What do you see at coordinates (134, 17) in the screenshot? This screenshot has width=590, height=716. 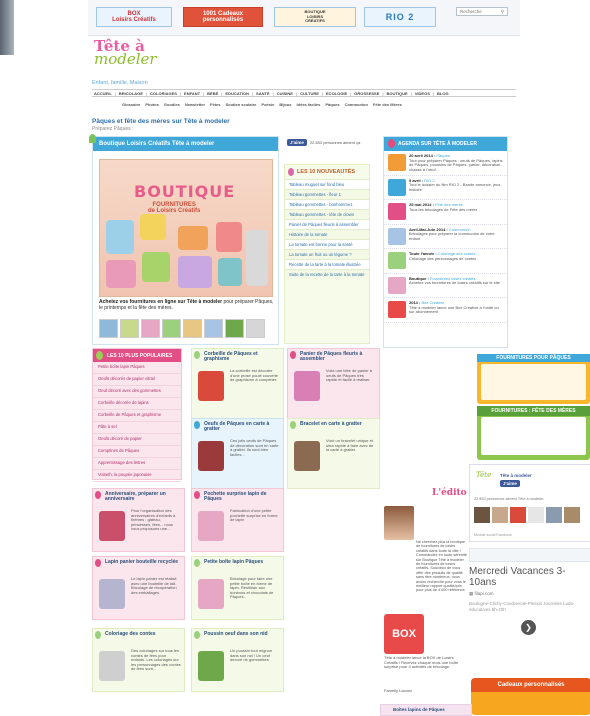 I see `box-loisirs-banner: BOX Loisirs Créatifs` at bounding box center [134, 17].